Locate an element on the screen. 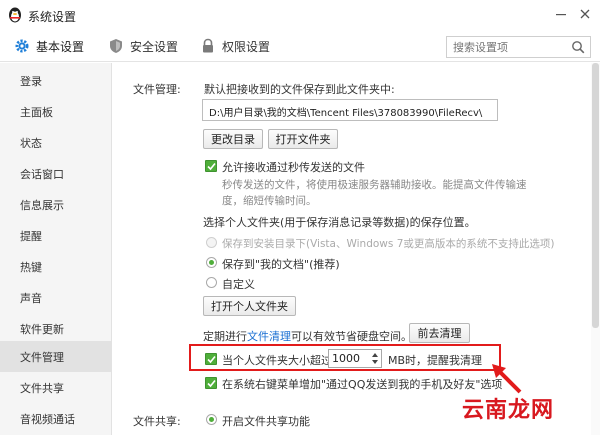 This screenshot has width=600, height=435. minimize-icon is located at coordinates (561, 15).